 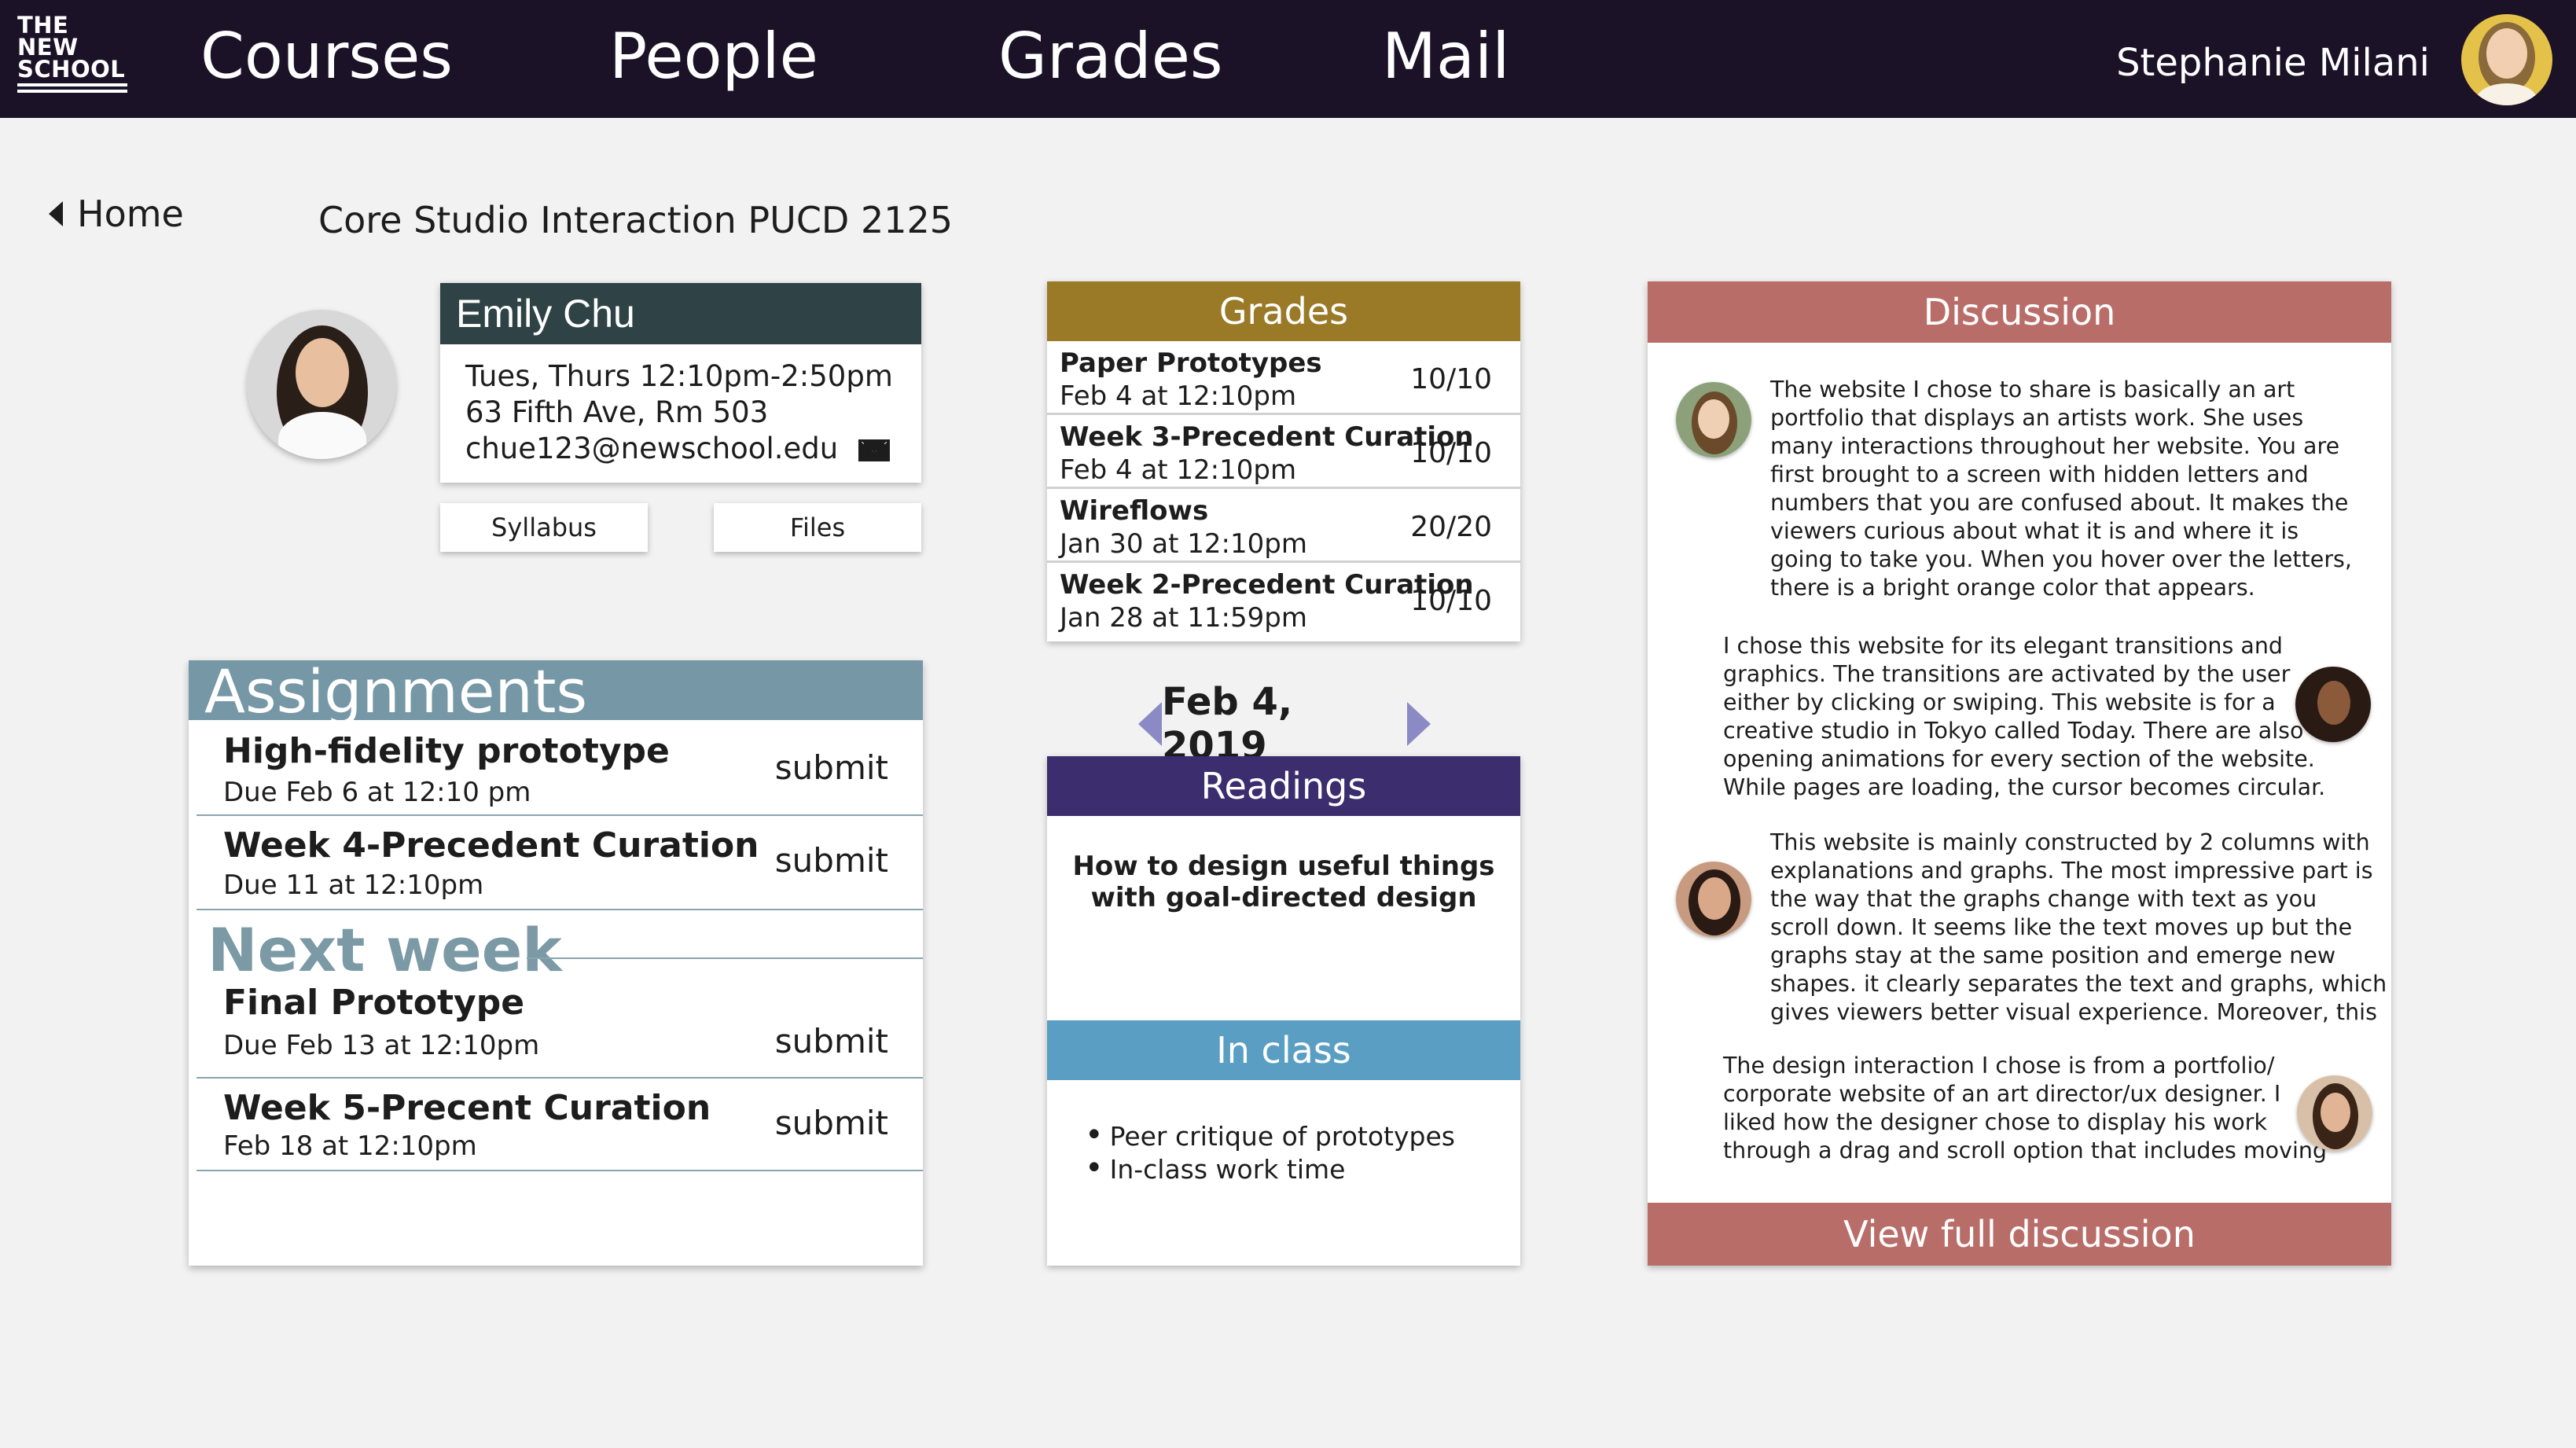 What do you see at coordinates (1283, 866) in the screenshot?
I see `reading-line: How to design useful things` at bounding box center [1283, 866].